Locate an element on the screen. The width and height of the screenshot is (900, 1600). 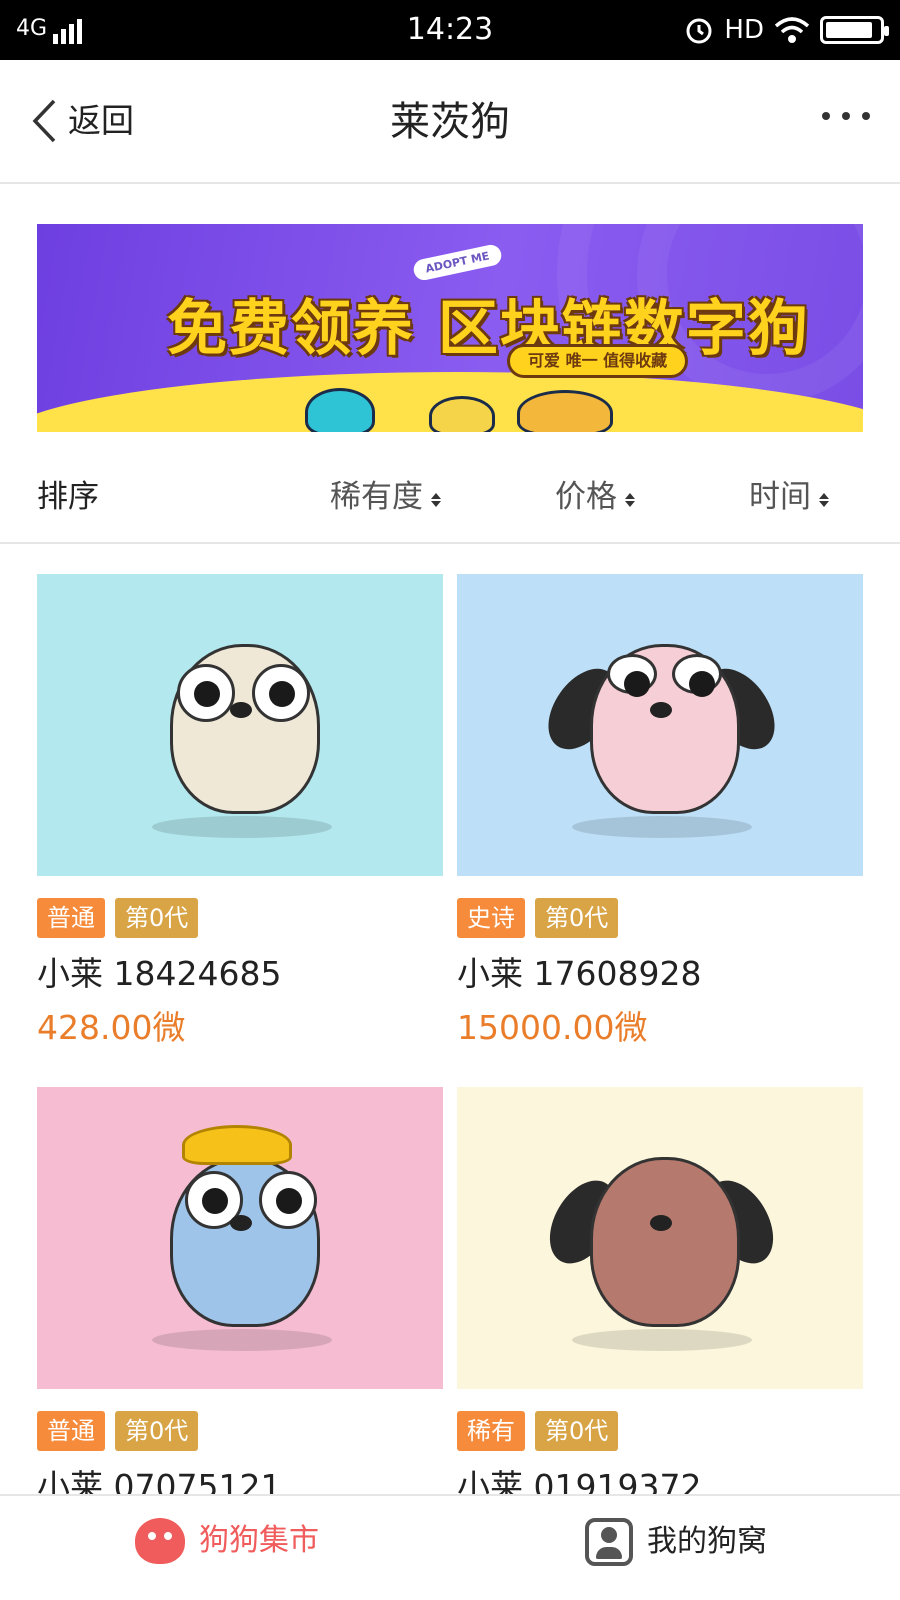
more-options-icon is located at coordinates (846, 116).